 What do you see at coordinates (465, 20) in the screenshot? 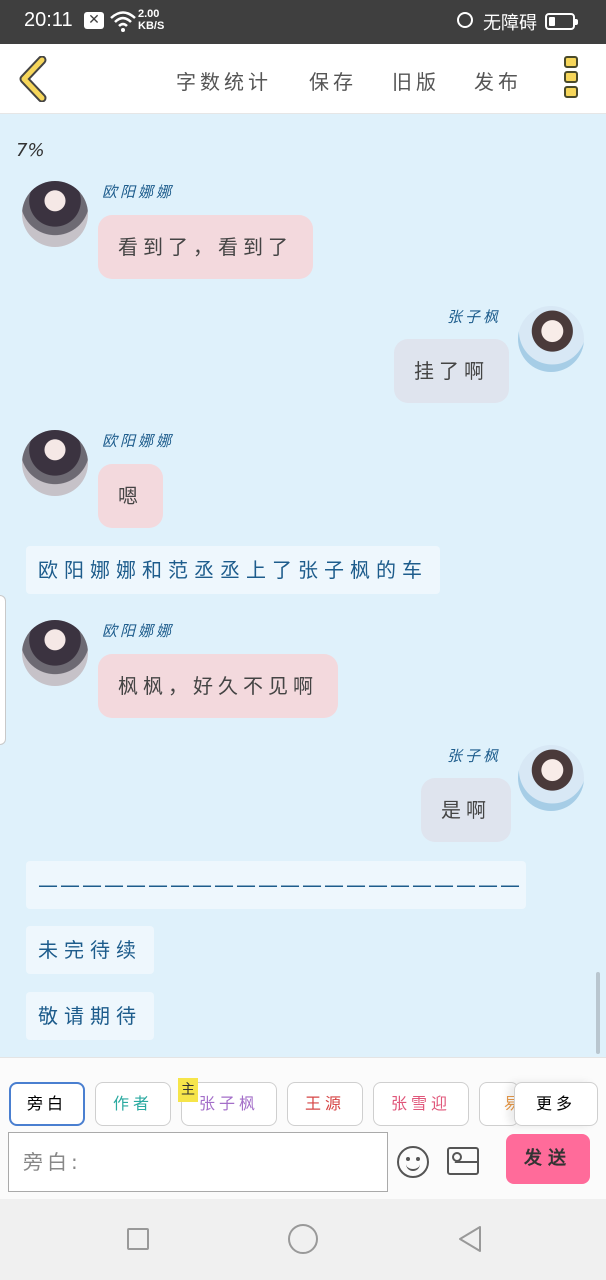
I see `rotation-lock-icon` at bounding box center [465, 20].